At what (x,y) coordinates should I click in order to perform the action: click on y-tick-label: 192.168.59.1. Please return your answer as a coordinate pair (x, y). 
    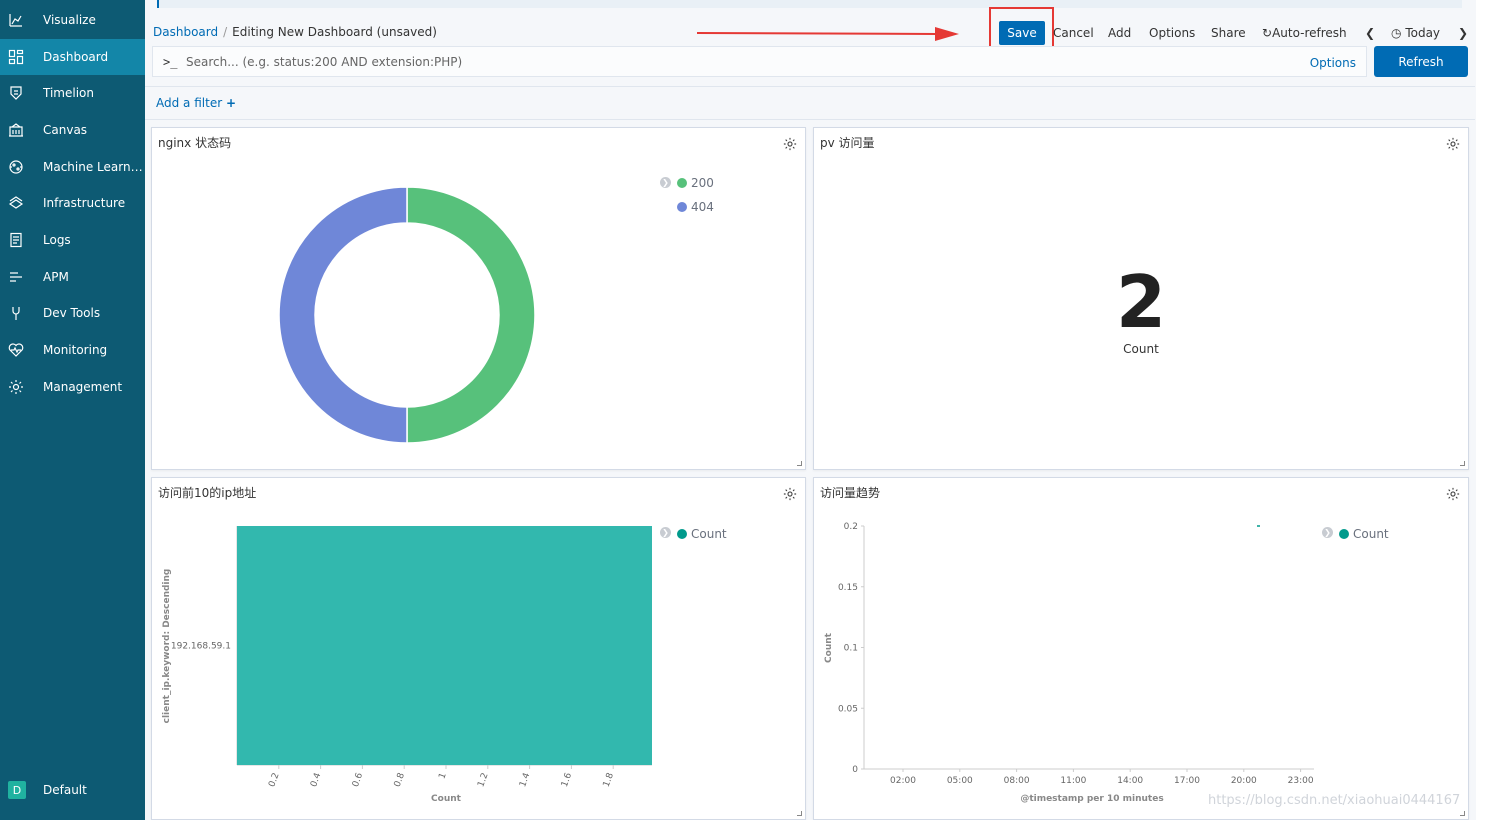
    Looking at the image, I should click on (201, 647).